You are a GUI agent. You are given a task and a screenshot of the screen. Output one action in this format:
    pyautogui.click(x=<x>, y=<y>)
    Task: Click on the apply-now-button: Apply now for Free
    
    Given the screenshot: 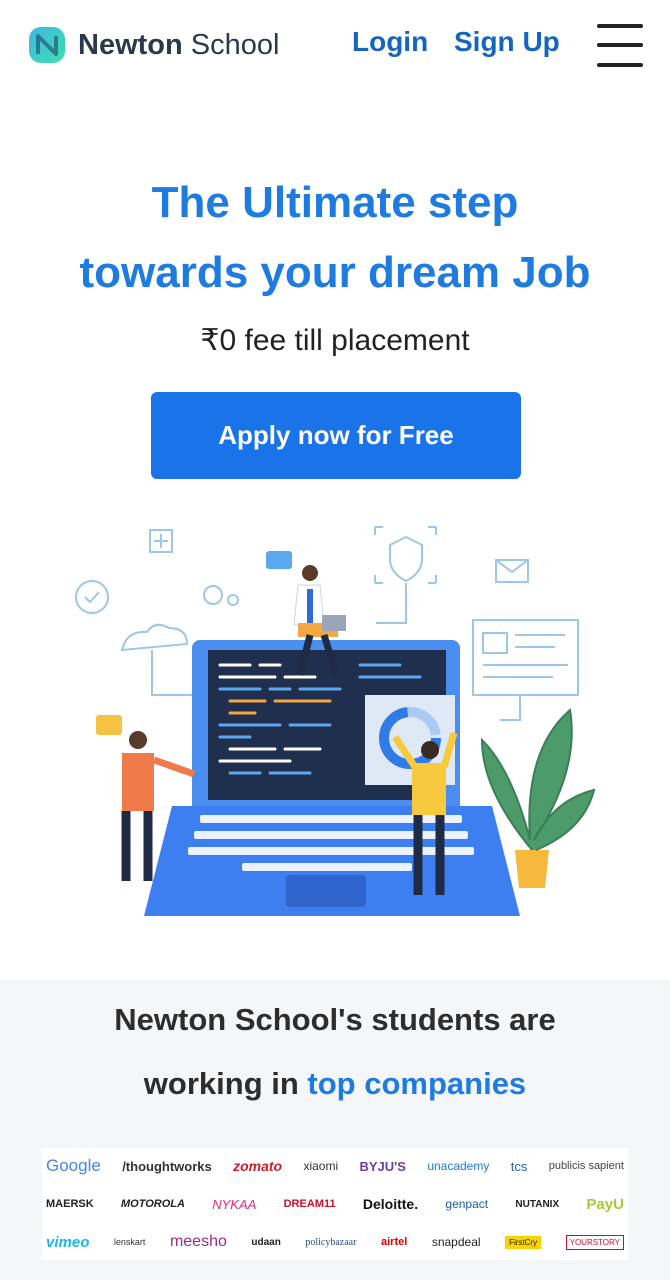 What is the action you would take?
    pyautogui.click(x=336, y=435)
    